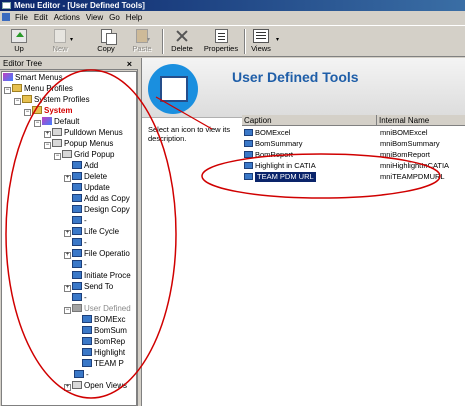  What do you see at coordinates (57, 143) in the screenshot?
I see `popup-menu-icon` at bounding box center [57, 143].